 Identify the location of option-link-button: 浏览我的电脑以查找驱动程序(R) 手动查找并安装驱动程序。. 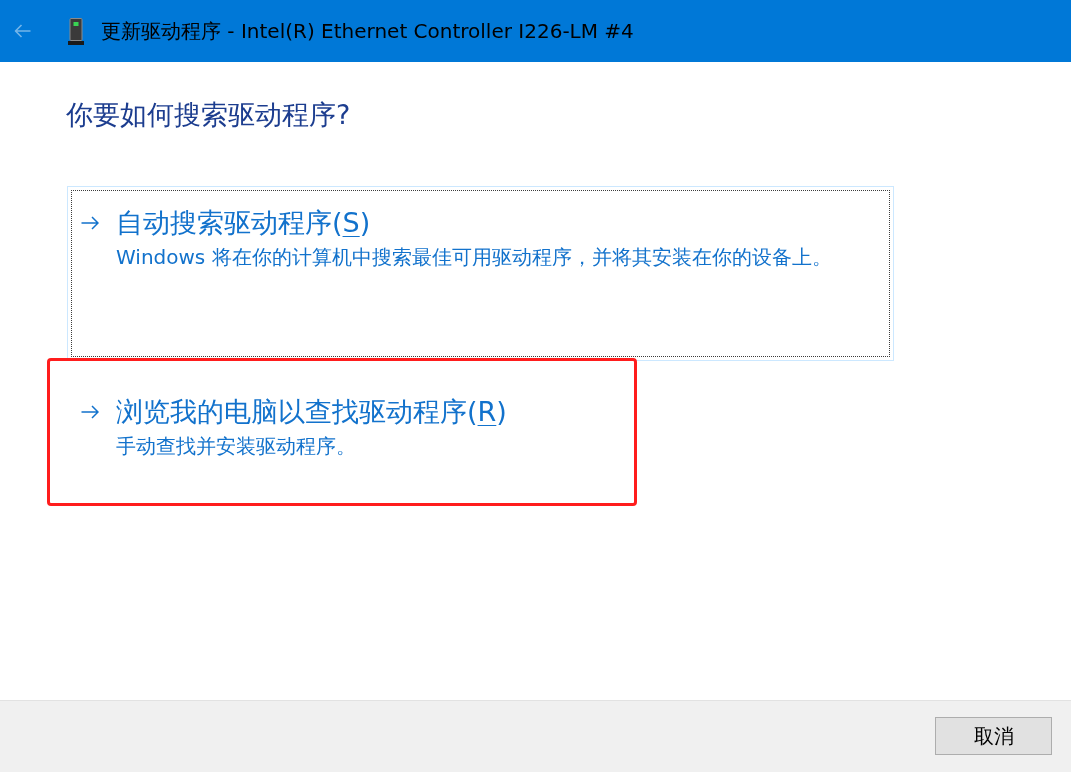
(301, 425).